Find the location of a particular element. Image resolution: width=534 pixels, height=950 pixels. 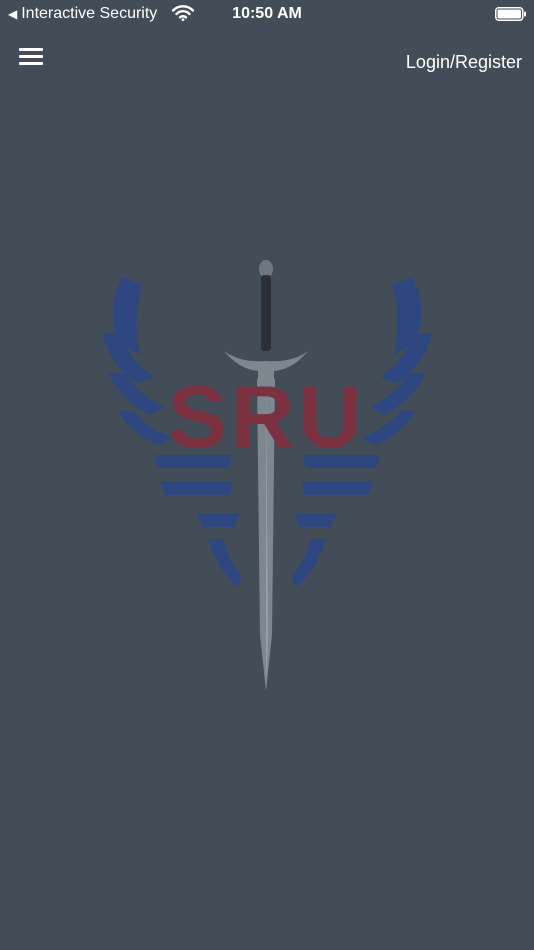

status-bar: ◀ Interactive Security 10:50 AM is located at coordinates (267, 14).